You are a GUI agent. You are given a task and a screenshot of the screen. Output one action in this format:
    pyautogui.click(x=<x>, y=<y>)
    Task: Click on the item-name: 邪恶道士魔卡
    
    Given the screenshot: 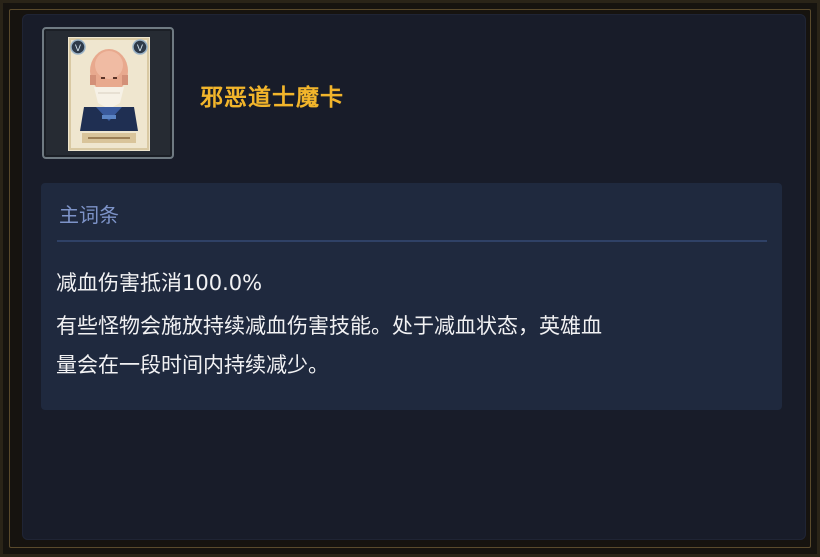 What is the action you would take?
    pyautogui.click(x=272, y=98)
    